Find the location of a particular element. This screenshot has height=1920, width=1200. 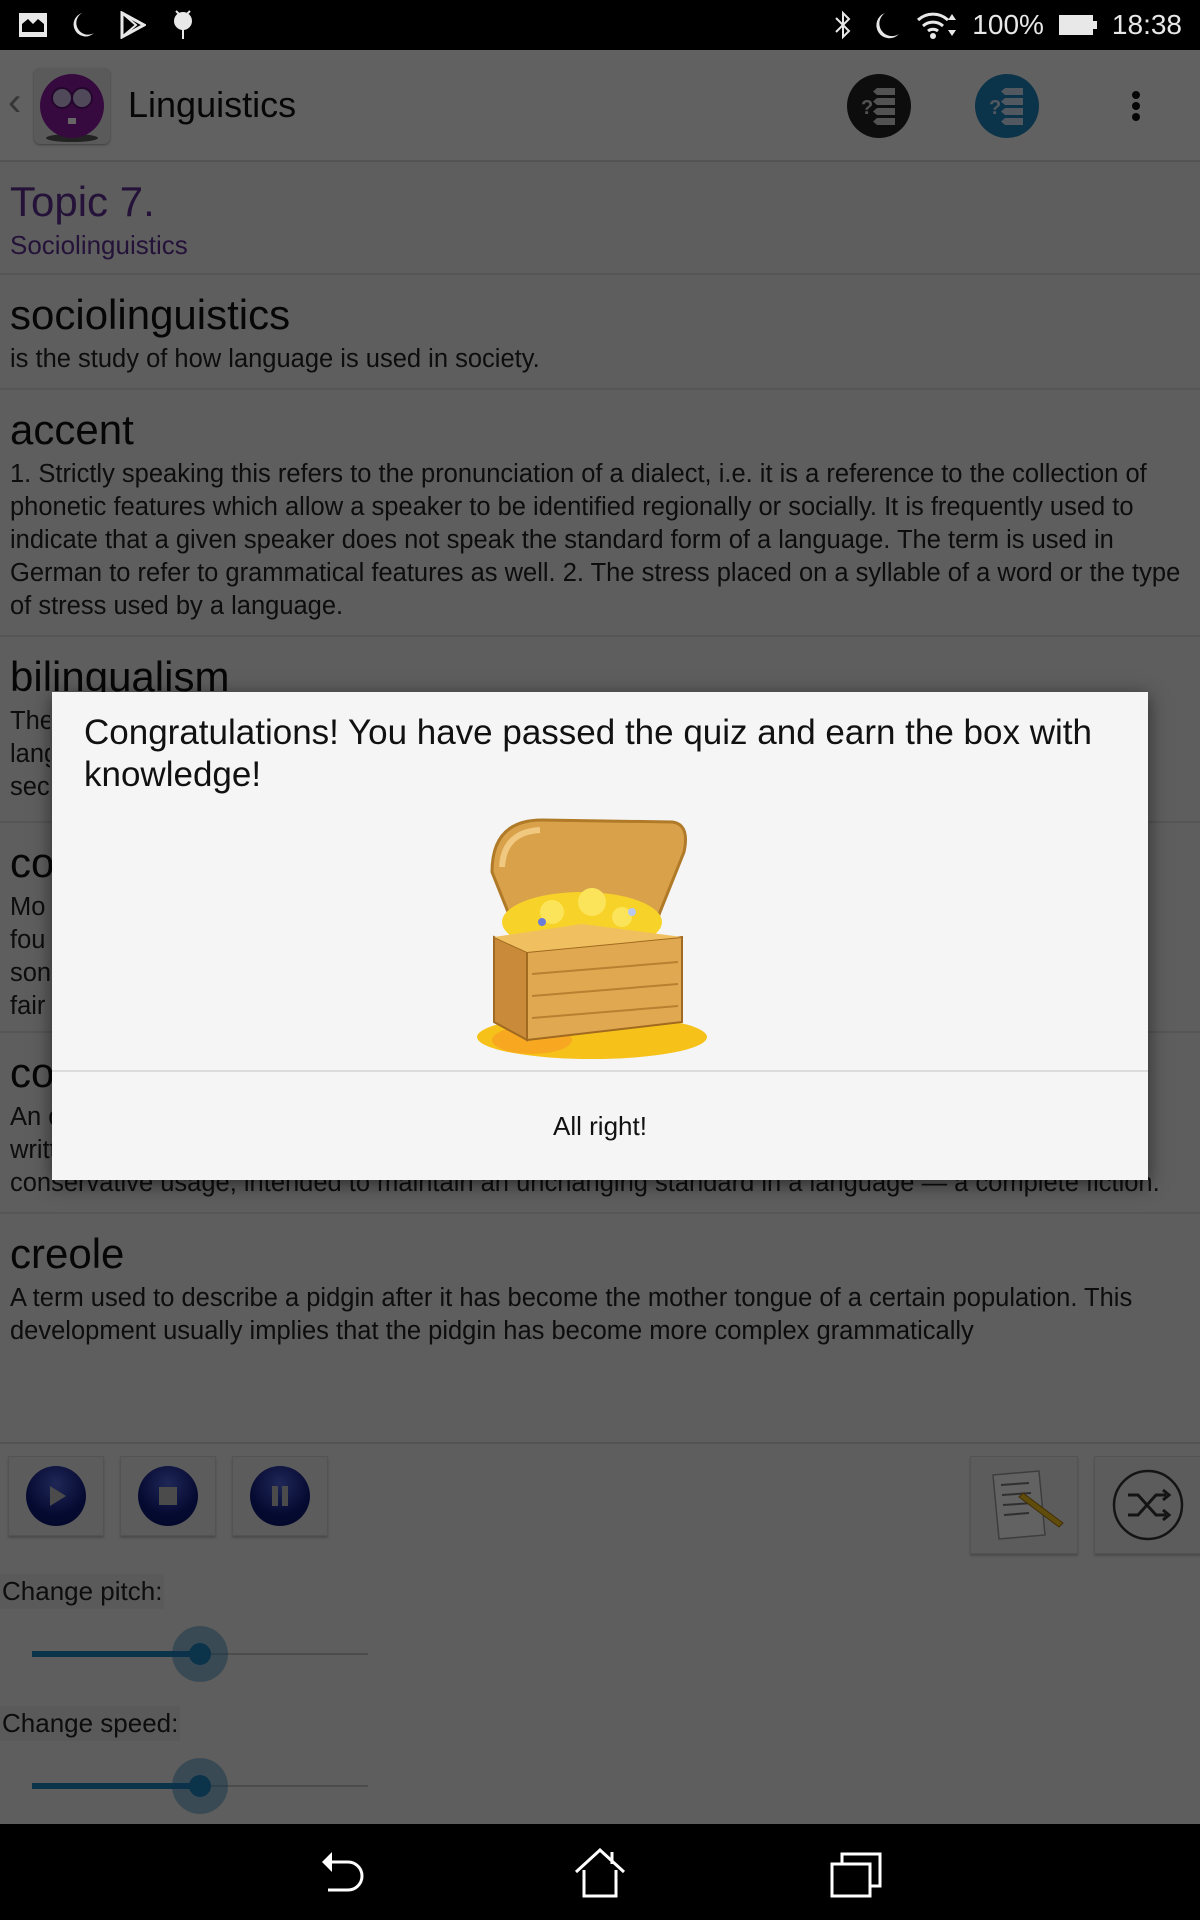

play-store-icon is located at coordinates (133, 25).